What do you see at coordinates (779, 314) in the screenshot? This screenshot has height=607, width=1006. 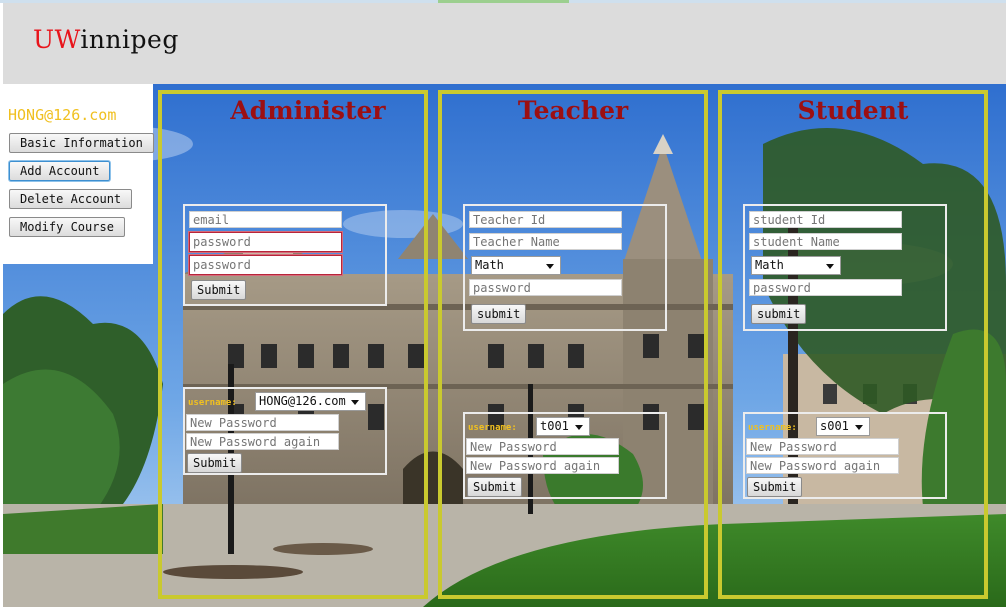 I see `student-add-submit-button: submit` at bounding box center [779, 314].